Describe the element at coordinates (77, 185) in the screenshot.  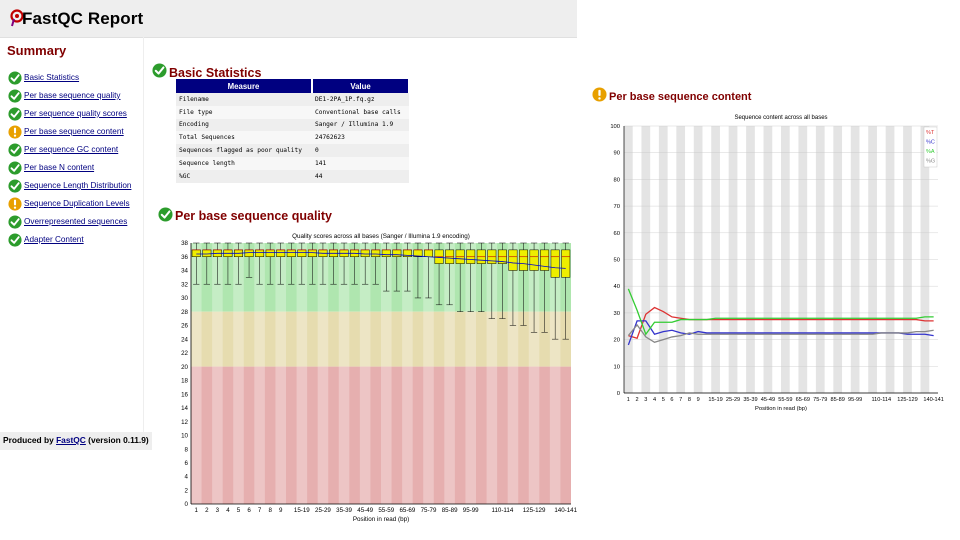
I see `summary-link: Sequence Length Distribution` at that location.